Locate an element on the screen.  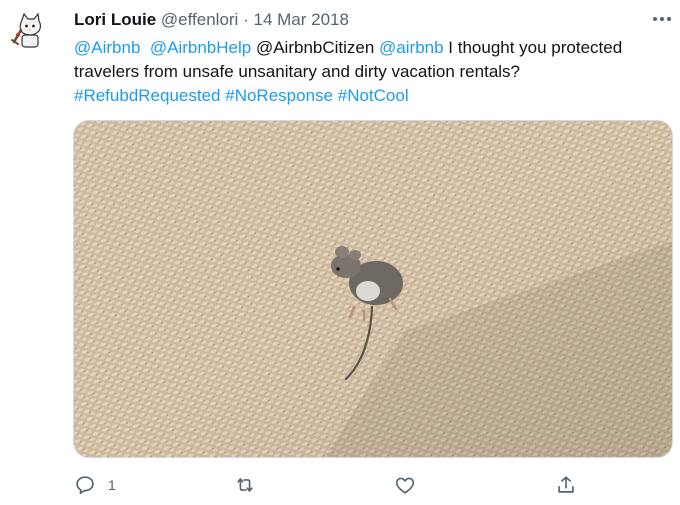
share-icon is located at coordinates (566, 484).